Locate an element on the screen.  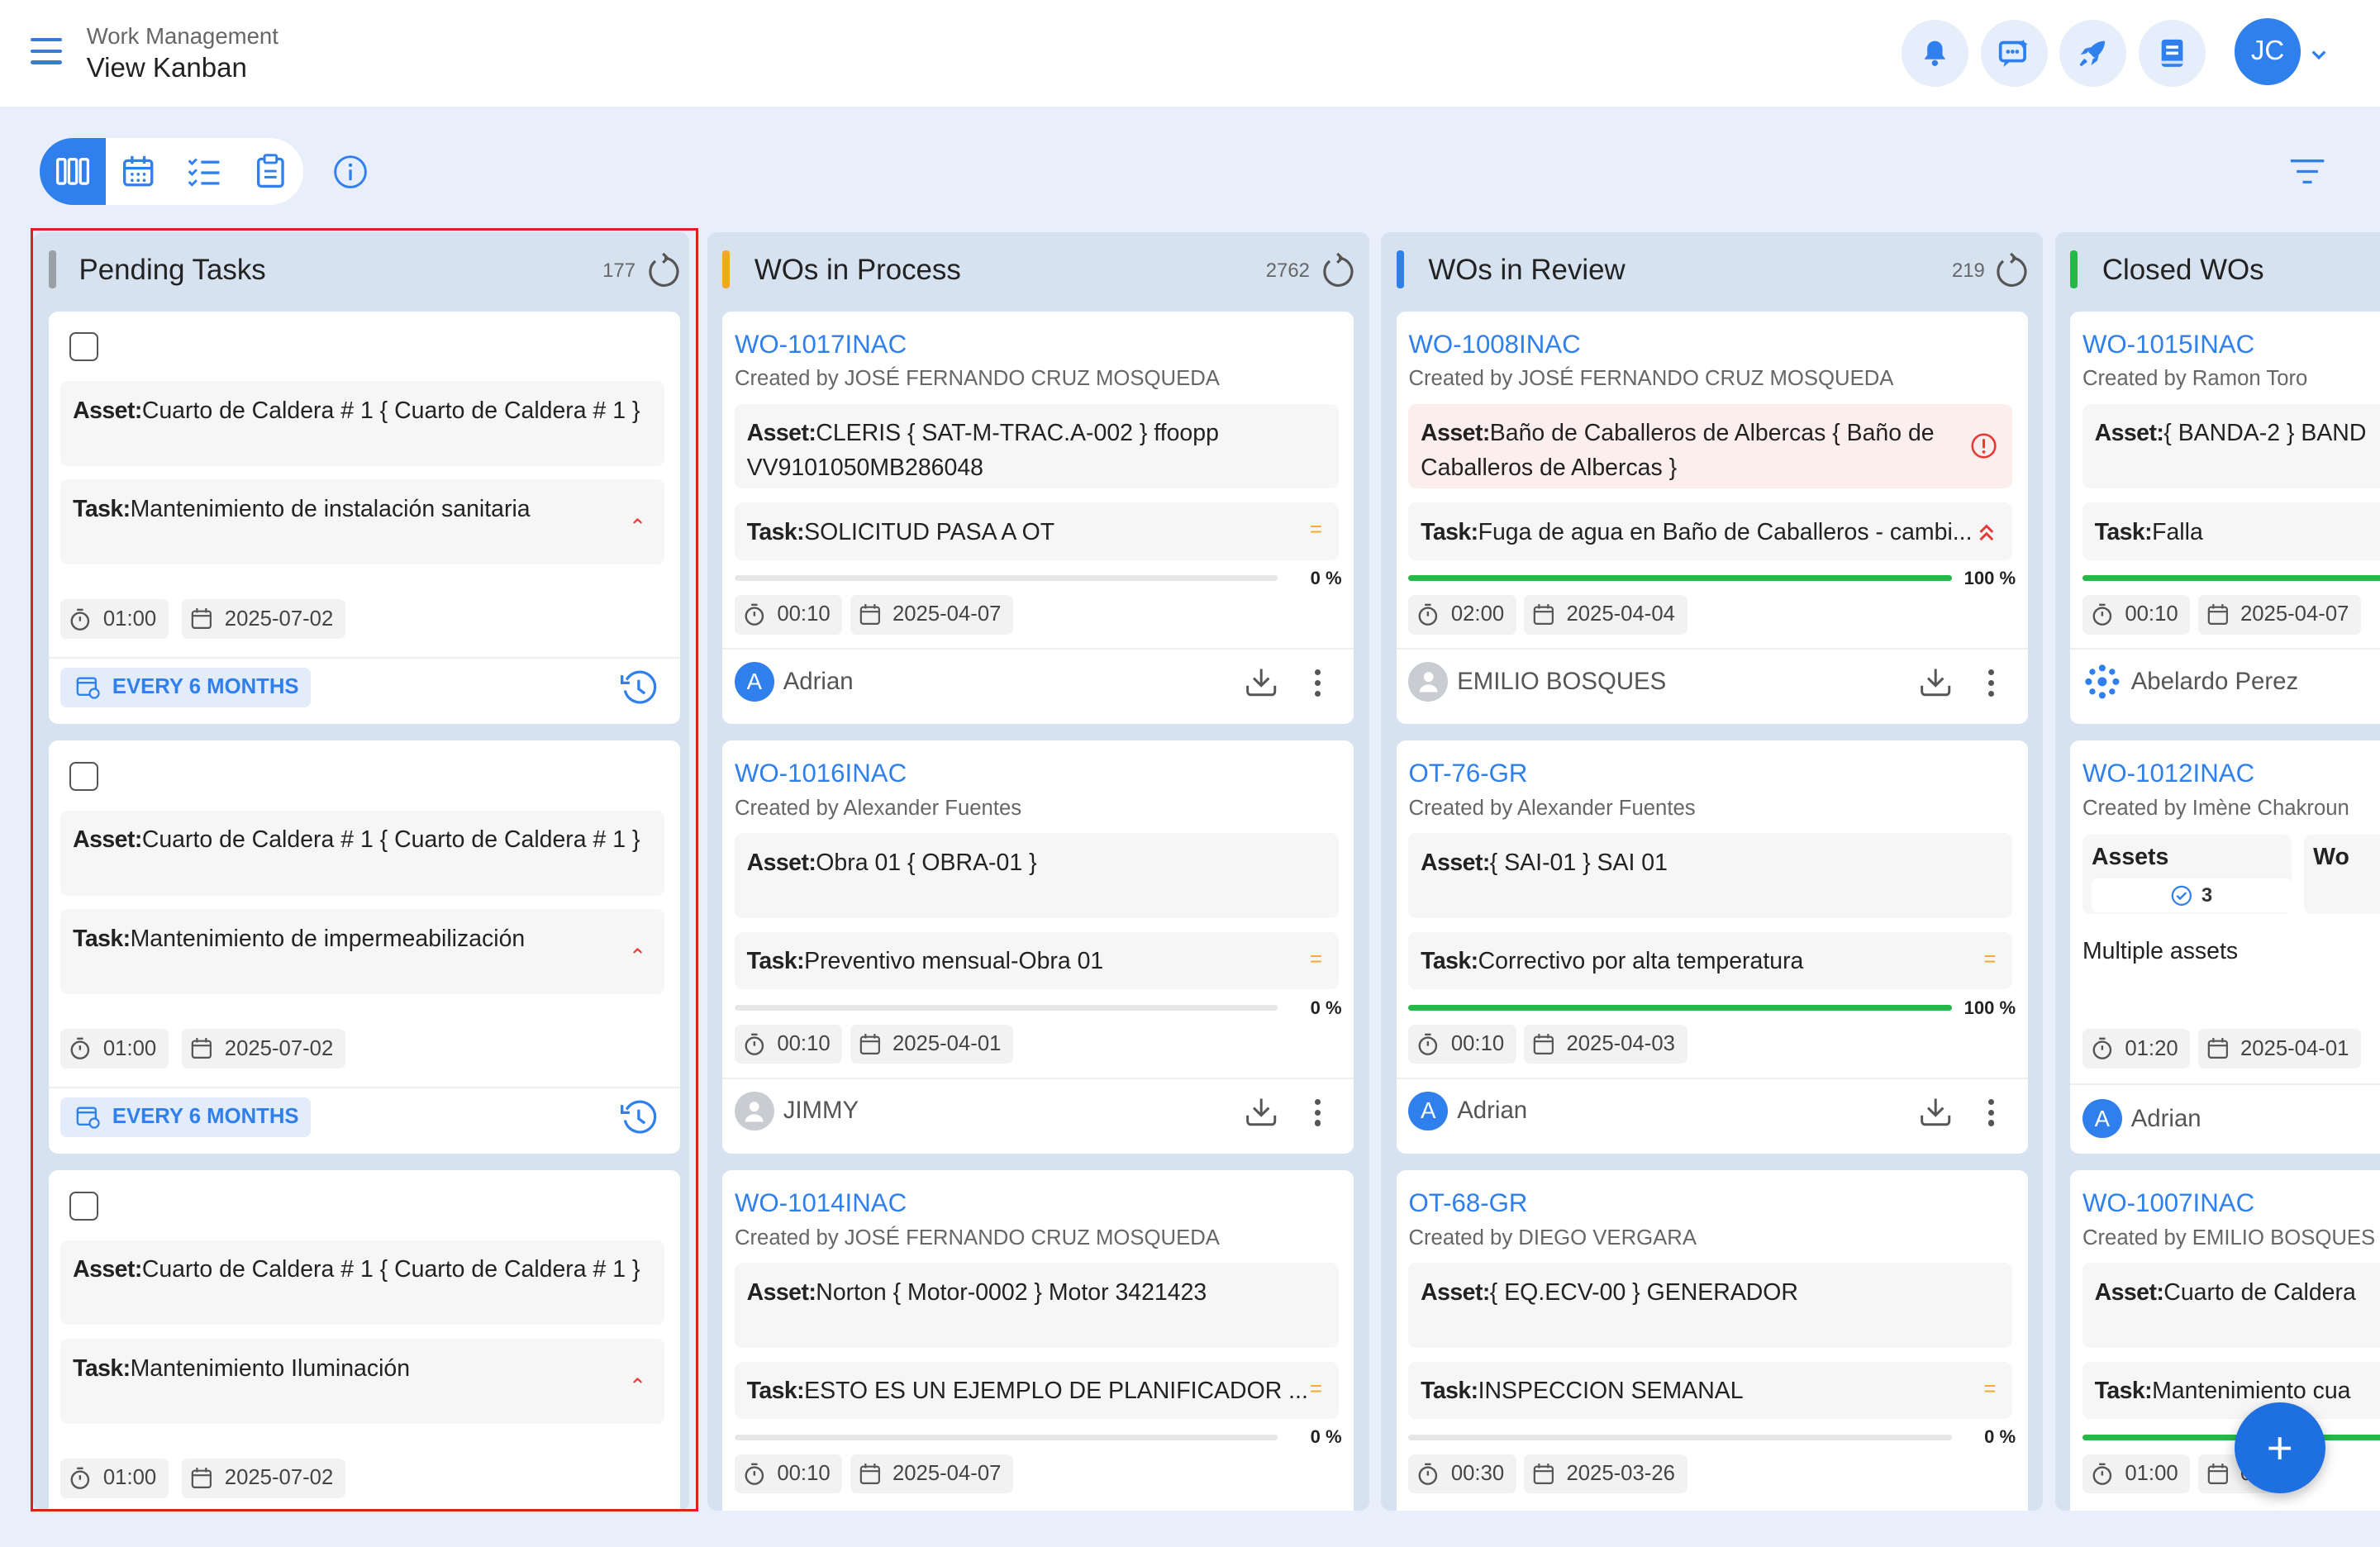
module-name: Work Management is located at coordinates (182, 35).